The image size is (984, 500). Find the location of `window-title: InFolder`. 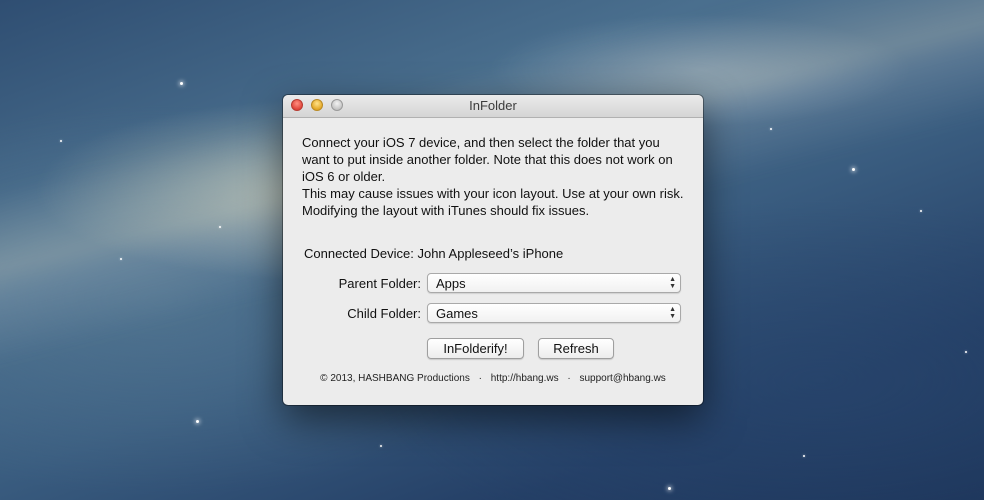

window-title: InFolder is located at coordinates (493, 105).